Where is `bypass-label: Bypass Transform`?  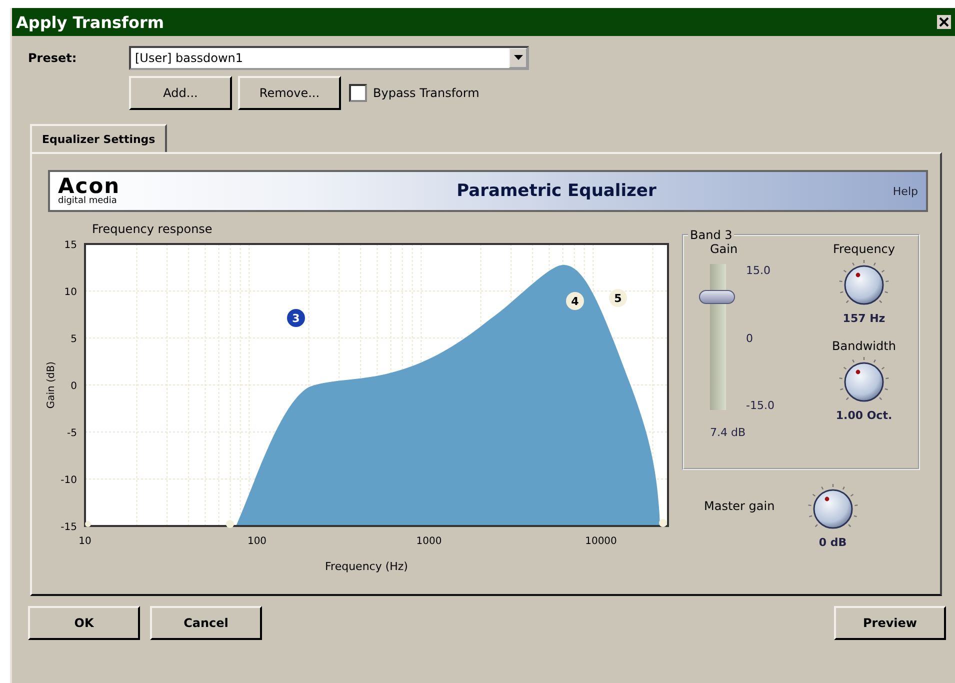 bypass-label: Bypass Transform is located at coordinates (426, 93).